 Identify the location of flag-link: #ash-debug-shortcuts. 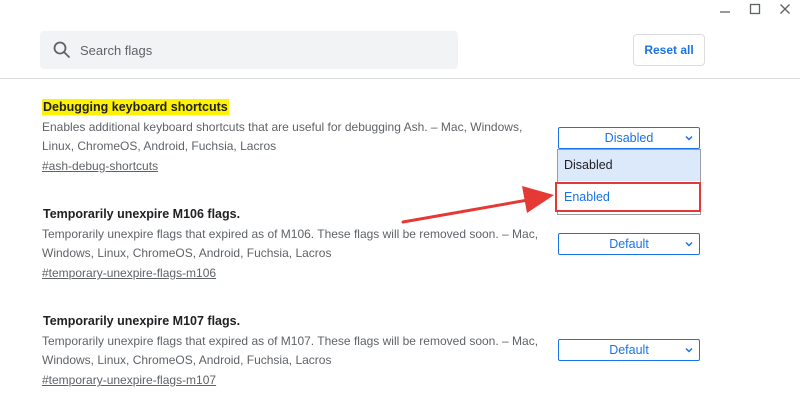
(297, 166).